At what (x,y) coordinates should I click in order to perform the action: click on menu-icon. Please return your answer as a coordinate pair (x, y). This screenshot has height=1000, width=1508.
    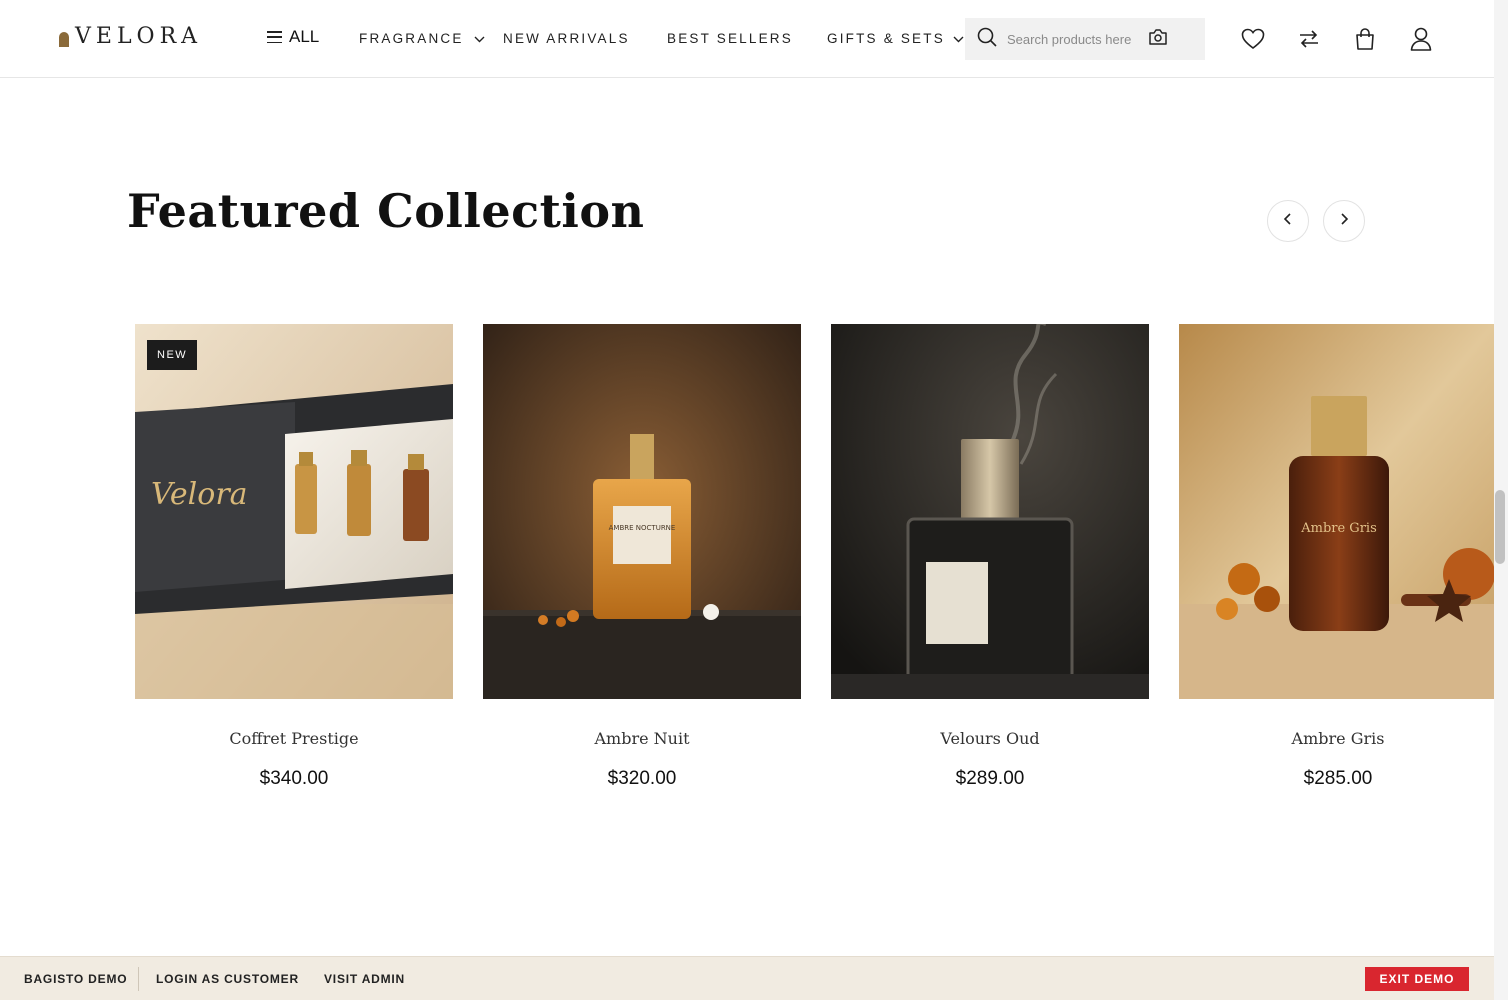
    Looking at the image, I should click on (274, 37).